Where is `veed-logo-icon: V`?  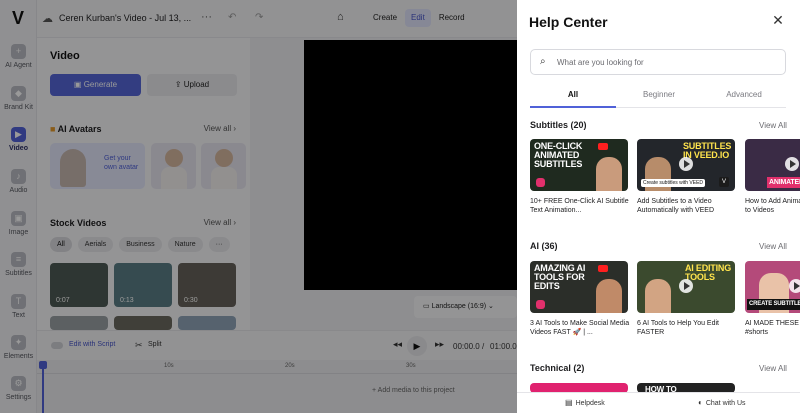
veed-logo-icon: V is located at coordinates (724, 182).